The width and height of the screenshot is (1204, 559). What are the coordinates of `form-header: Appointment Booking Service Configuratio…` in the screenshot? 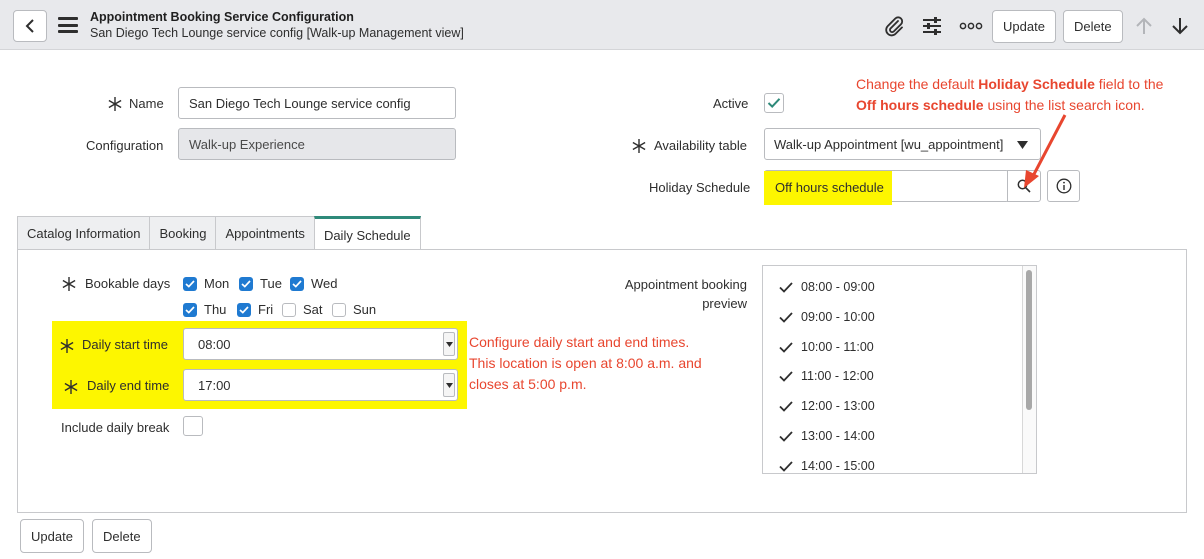 It's located at (602, 25).